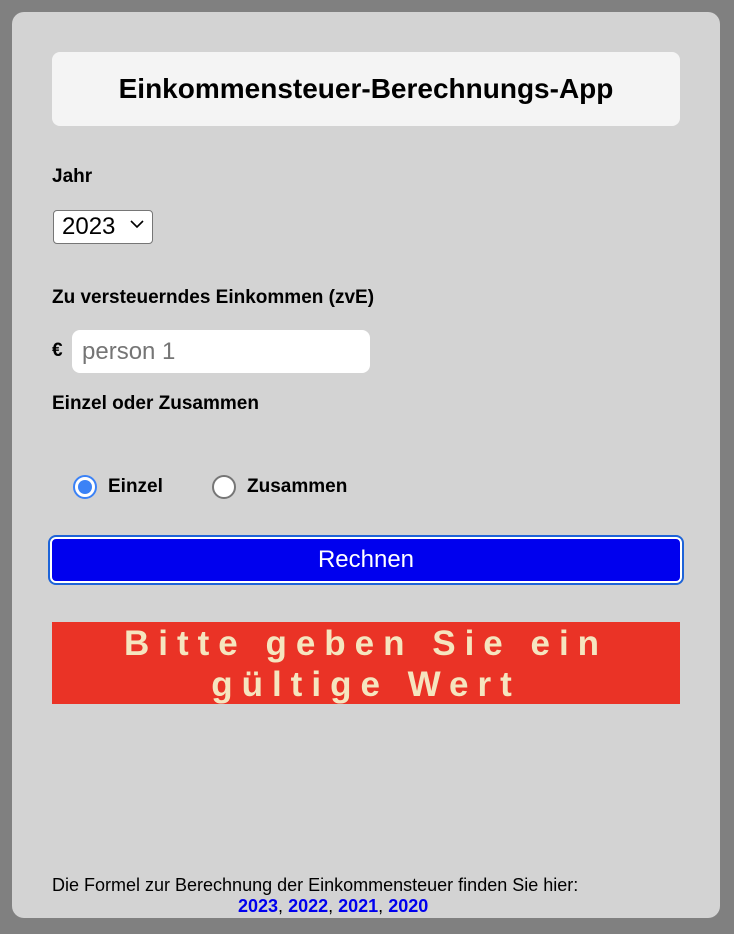 The width and height of the screenshot is (734, 934). Describe the element at coordinates (57, 350) in the screenshot. I see `currency-symbol: €` at that location.